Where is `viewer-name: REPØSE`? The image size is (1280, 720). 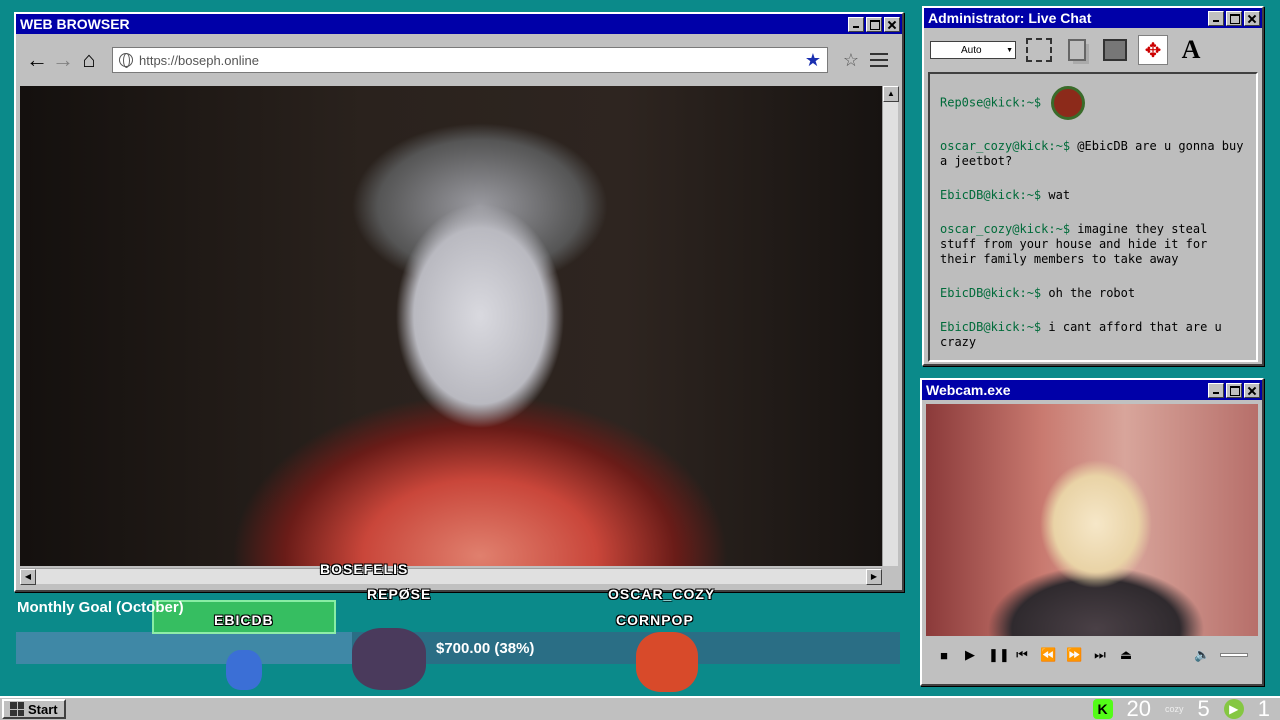
viewer-name: REPØSE is located at coordinates (399, 594).